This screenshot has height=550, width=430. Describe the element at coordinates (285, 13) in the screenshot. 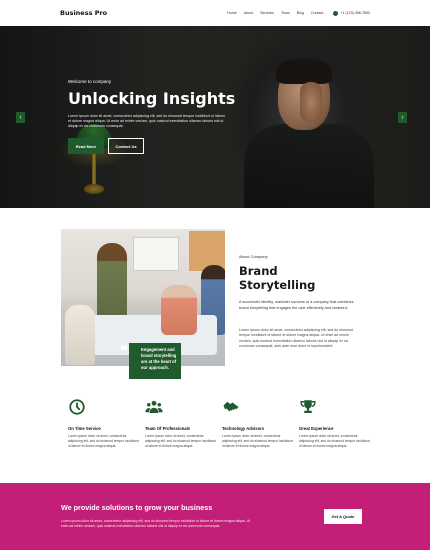

I see `nav-item-team: Team` at that location.